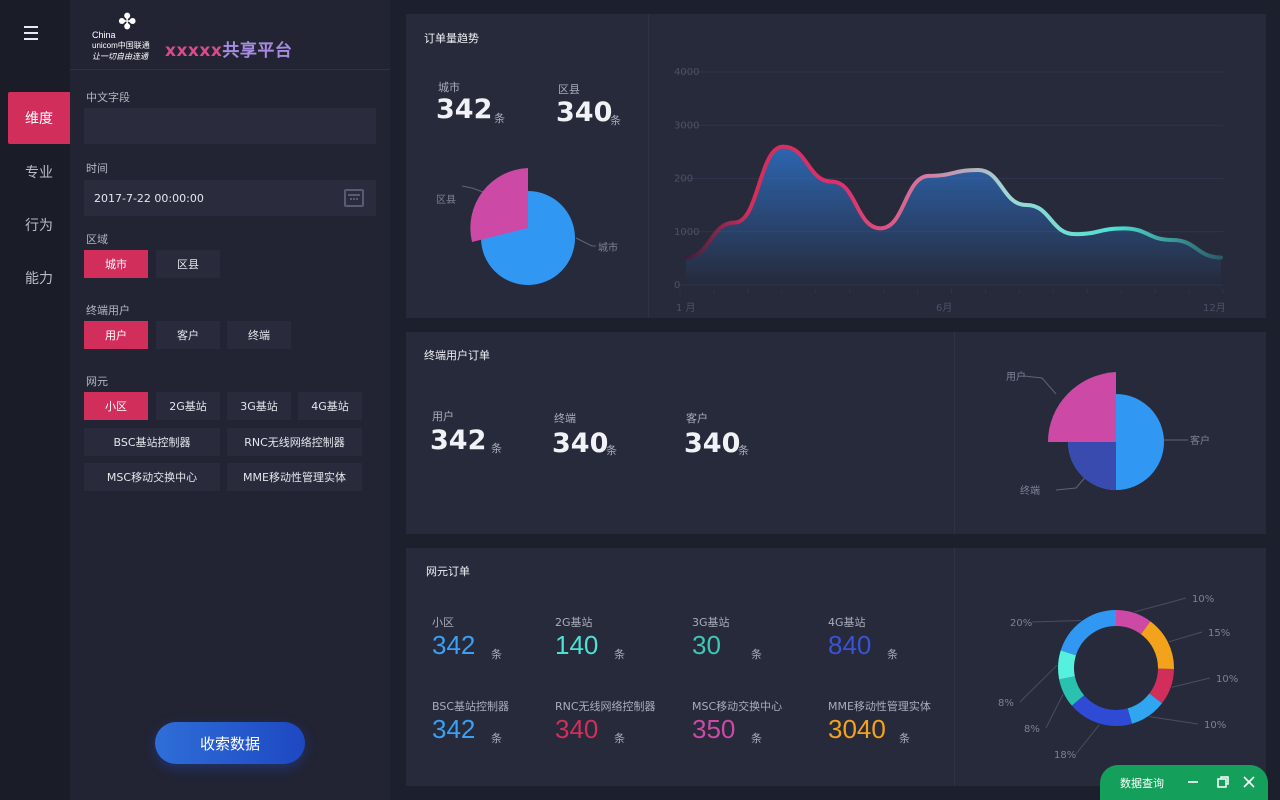  I want to click on order-trend-title: 订单量趋势, so click(451, 38).